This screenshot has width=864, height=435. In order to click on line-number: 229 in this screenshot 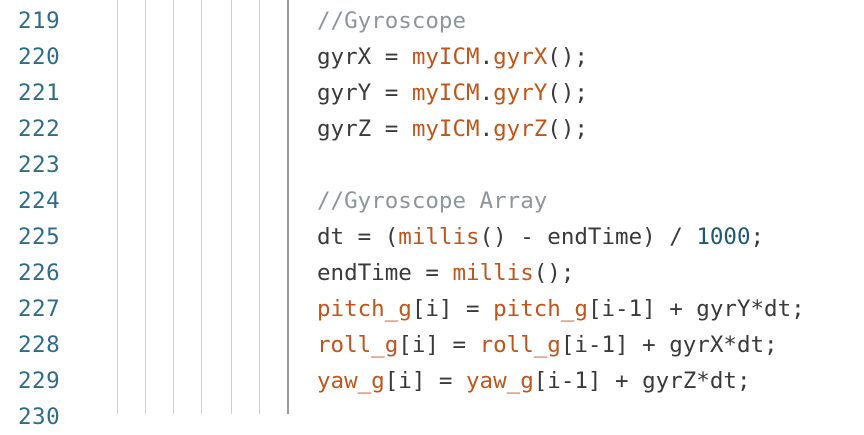, I will do `click(42, 381)`.